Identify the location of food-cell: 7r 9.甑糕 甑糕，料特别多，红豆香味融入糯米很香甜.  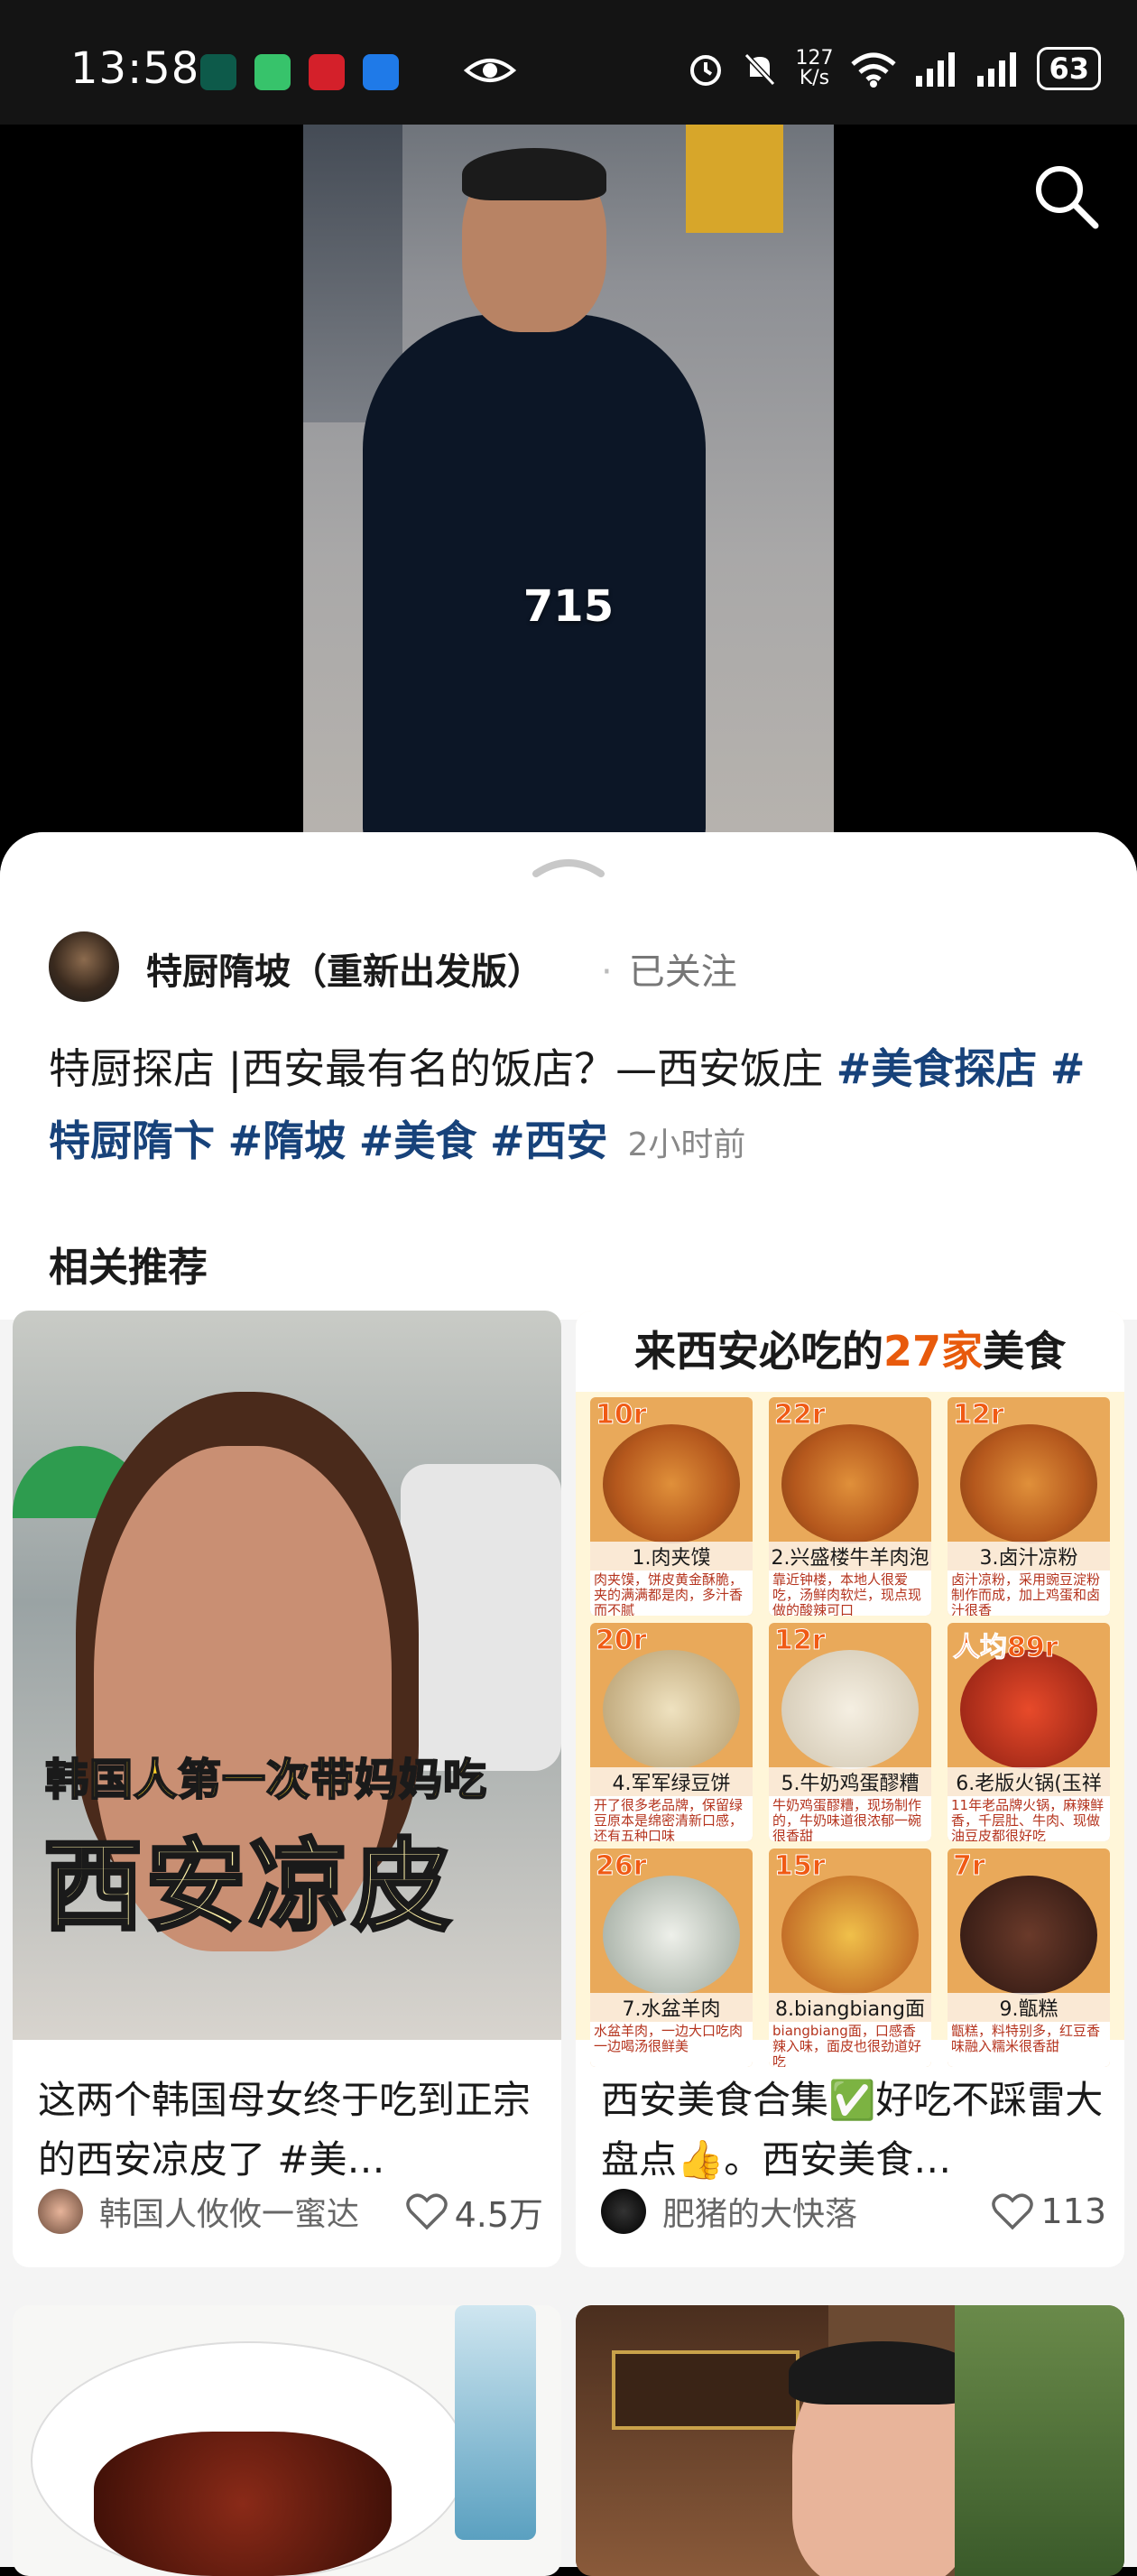
(1029, 1958).